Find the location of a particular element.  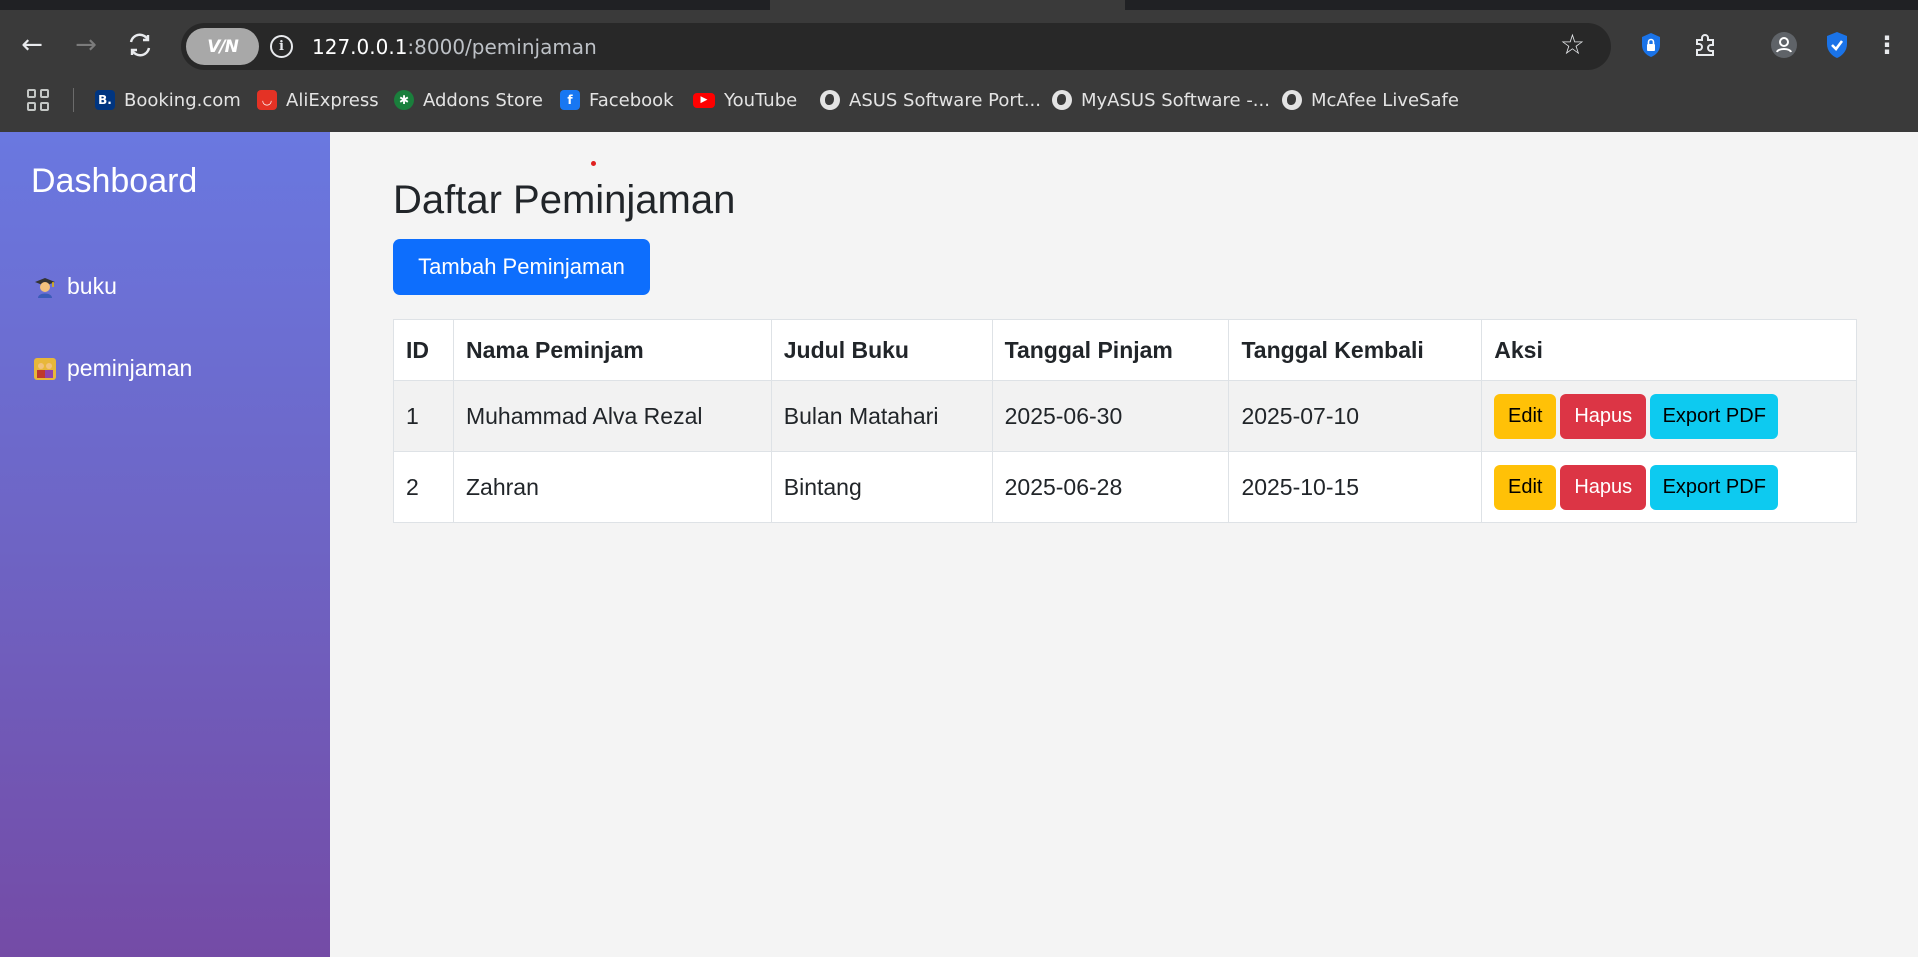

browser-menu-icon: ⋮ is located at coordinates (1887, 45).